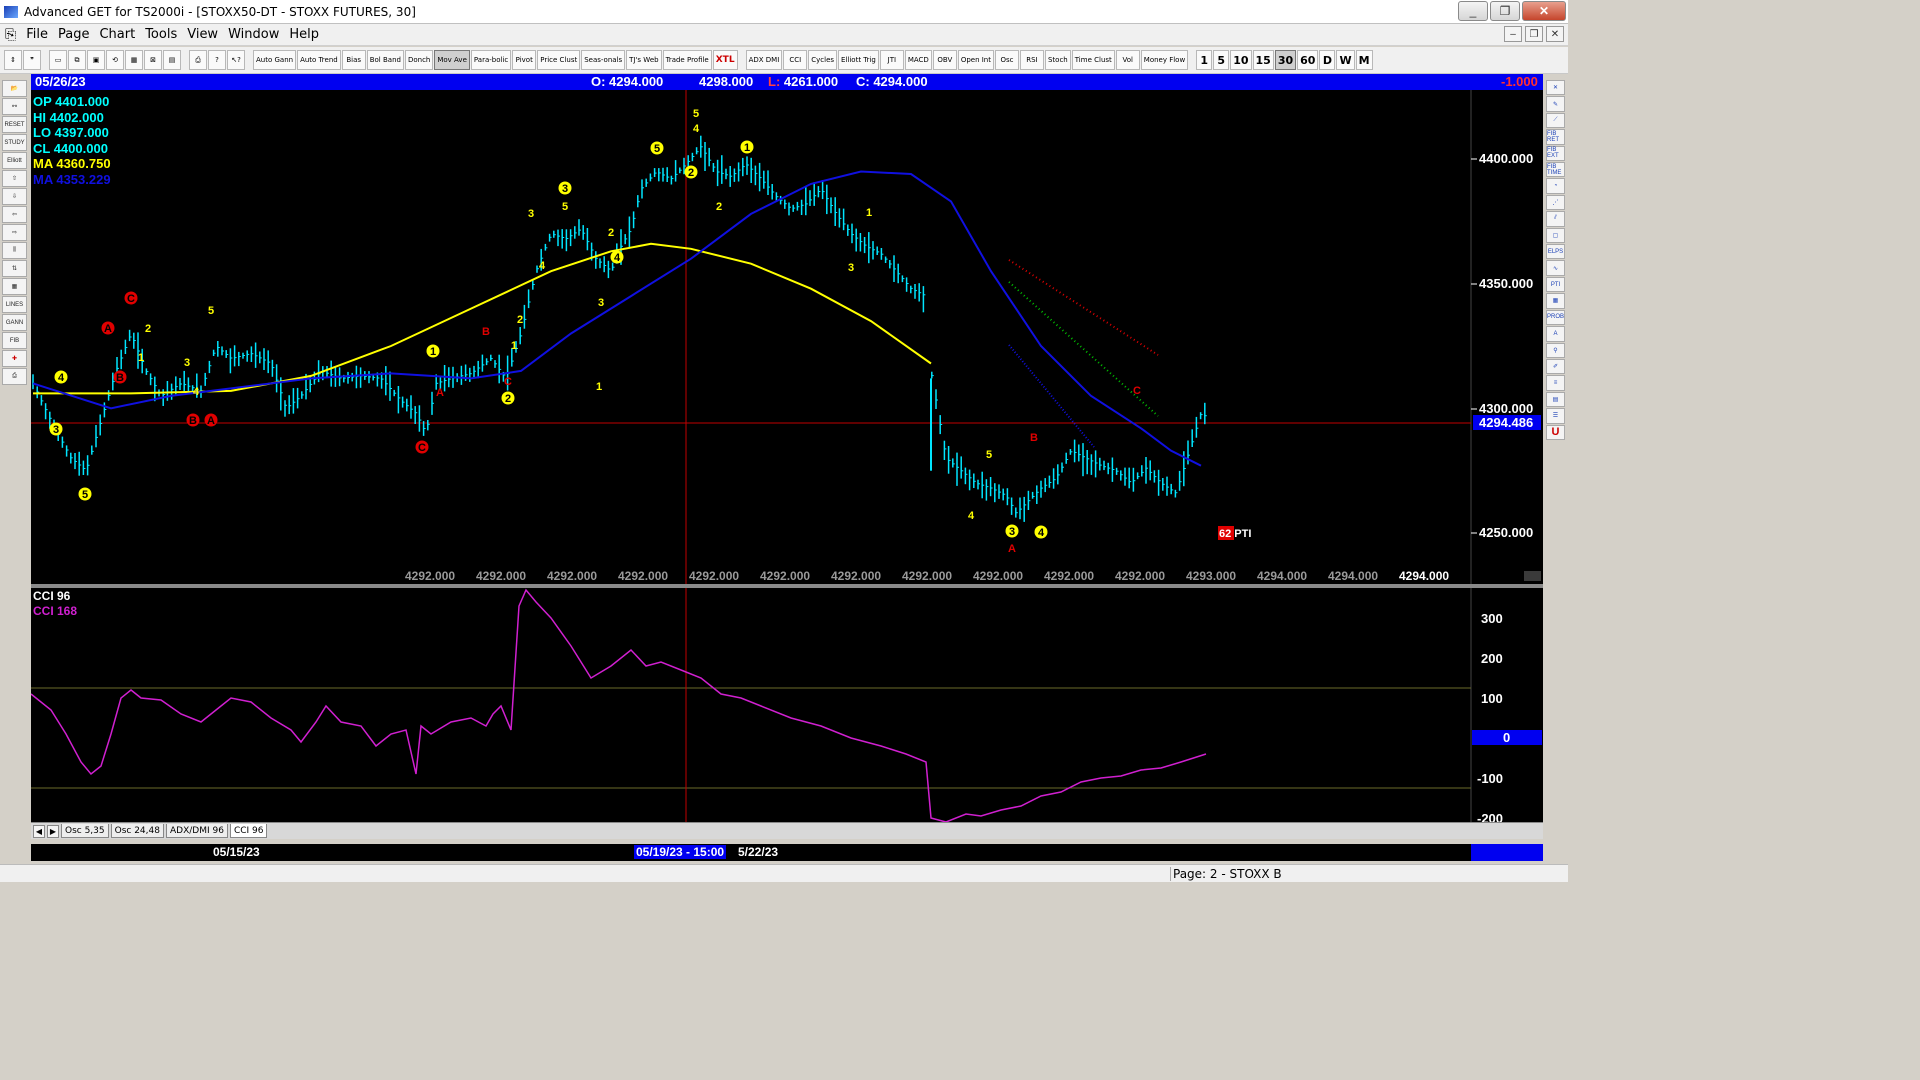  I want to click on obv-button: OBV, so click(944, 60).